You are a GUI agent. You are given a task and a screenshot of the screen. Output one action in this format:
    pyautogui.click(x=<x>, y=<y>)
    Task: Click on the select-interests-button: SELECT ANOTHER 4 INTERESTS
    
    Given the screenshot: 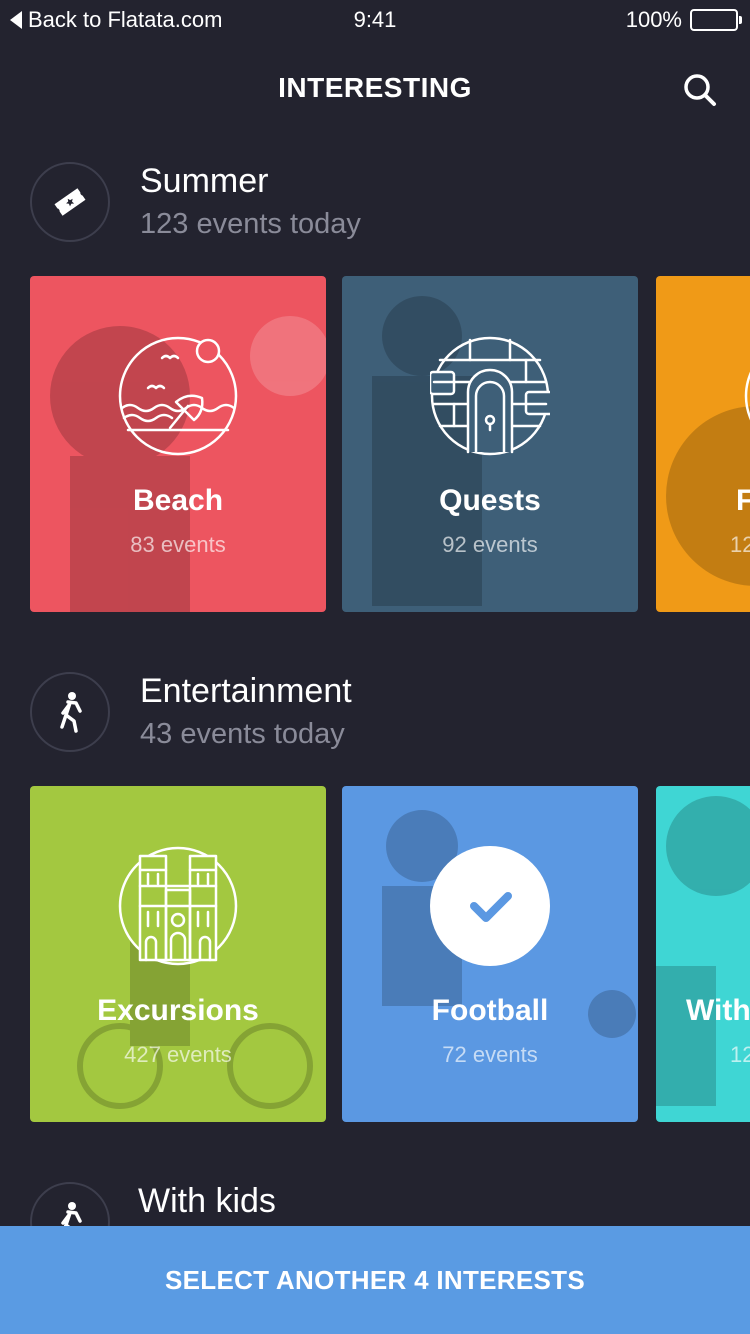 What is the action you would take?
    pyautogui.click(x=375, y=1280)
    